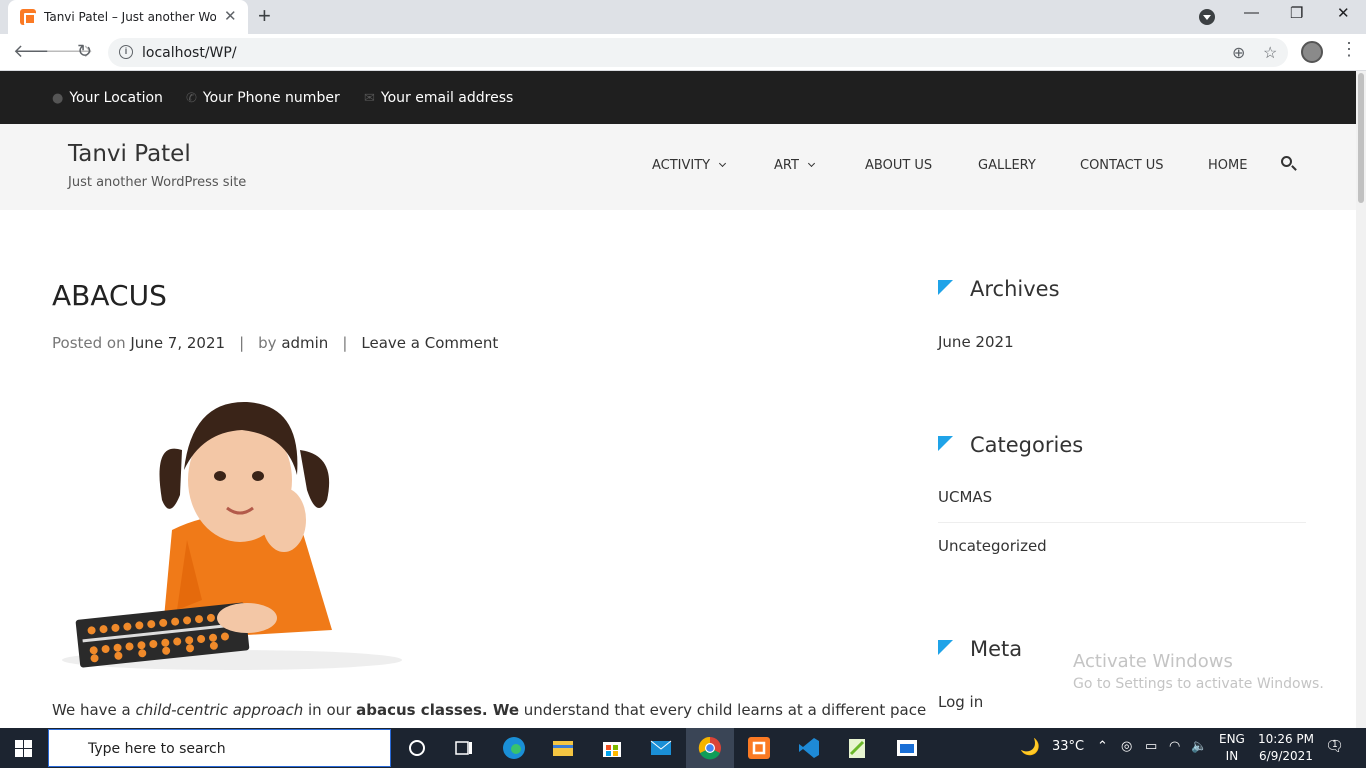 The image size is (1366, 768). What do you see at coordinates (563, 748) in the screenshot?
I see `file-explorer-icon` at bounding box center [563, 748].